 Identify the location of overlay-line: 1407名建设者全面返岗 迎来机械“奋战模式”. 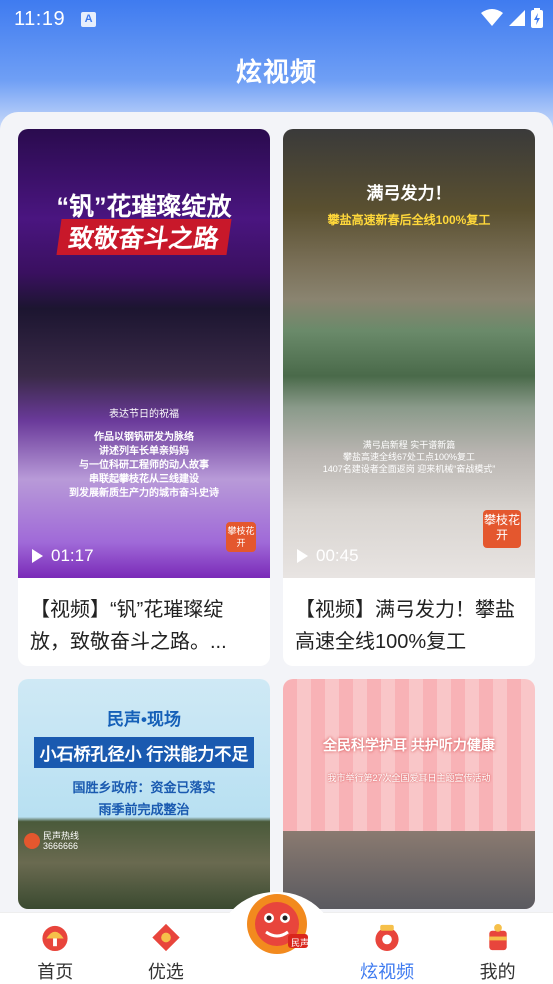
(409, 469).